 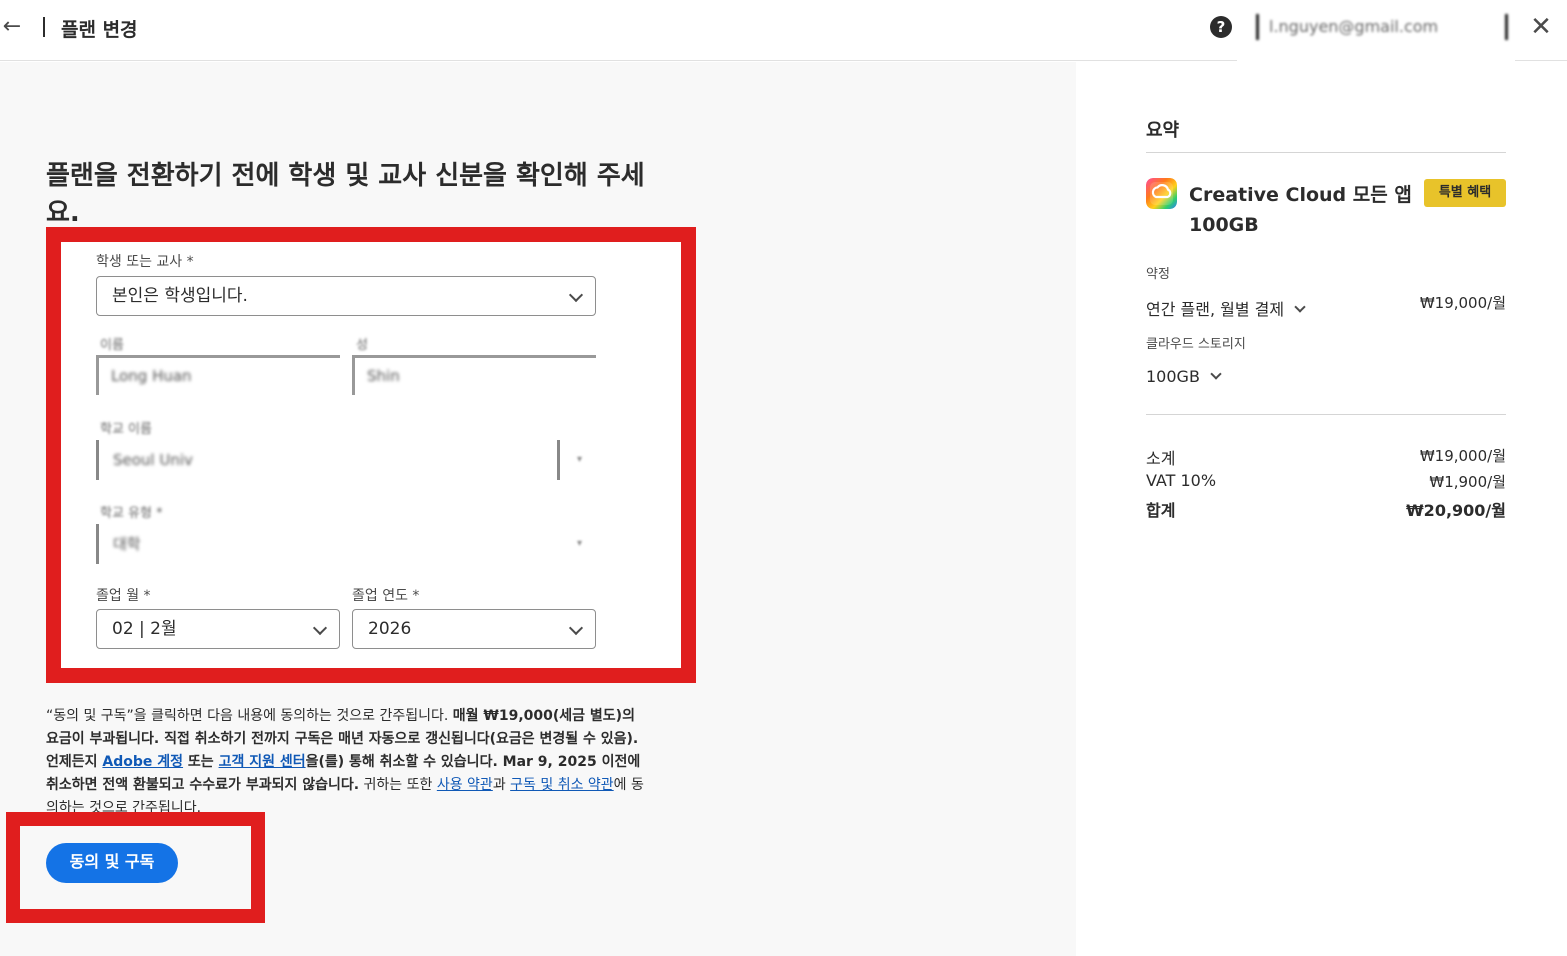 What do you see at coordinates (218, 629) in the screenshot?
I see `grad-month-select: 02 | 2월` at bounding box center [218, 629].